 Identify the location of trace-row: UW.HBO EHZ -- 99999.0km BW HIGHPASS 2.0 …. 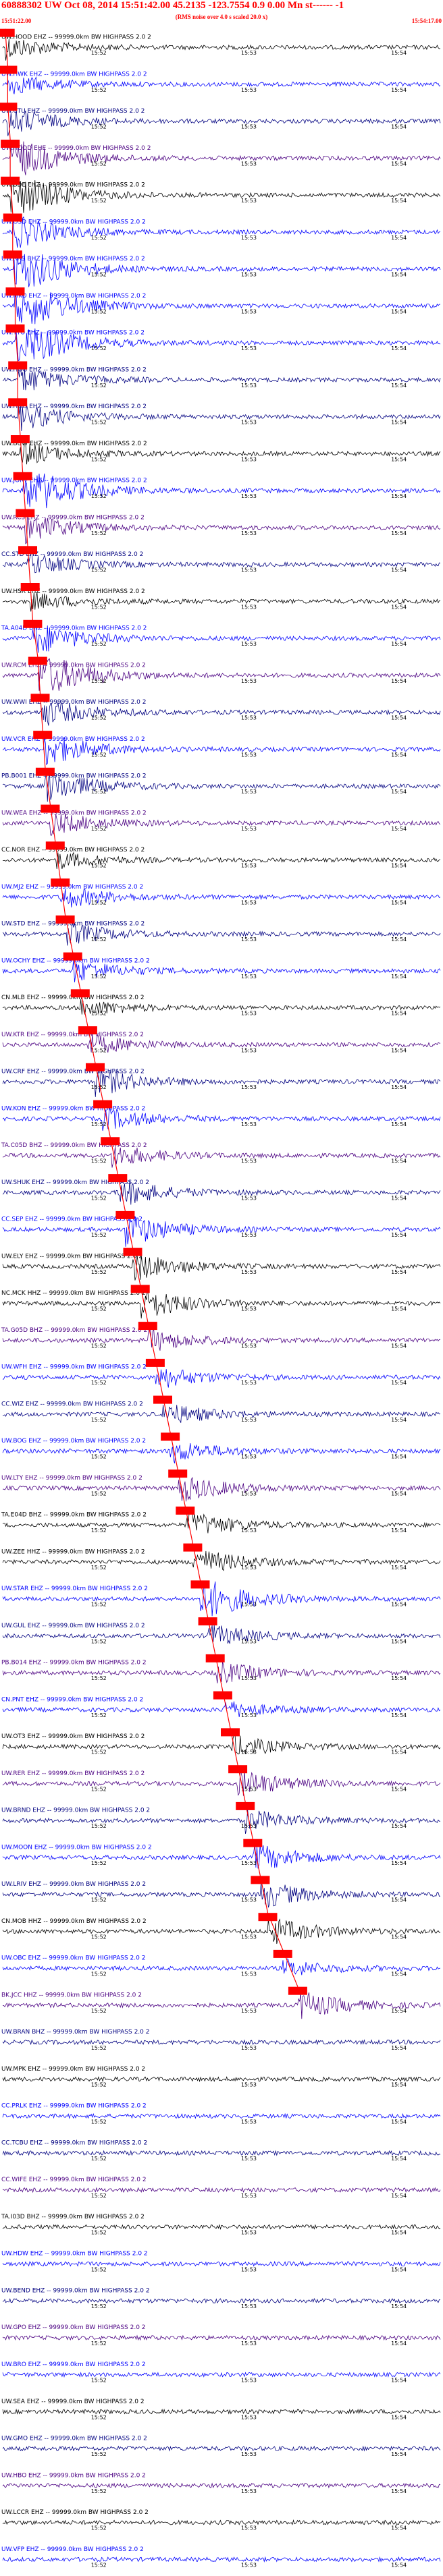
(221, 2483).